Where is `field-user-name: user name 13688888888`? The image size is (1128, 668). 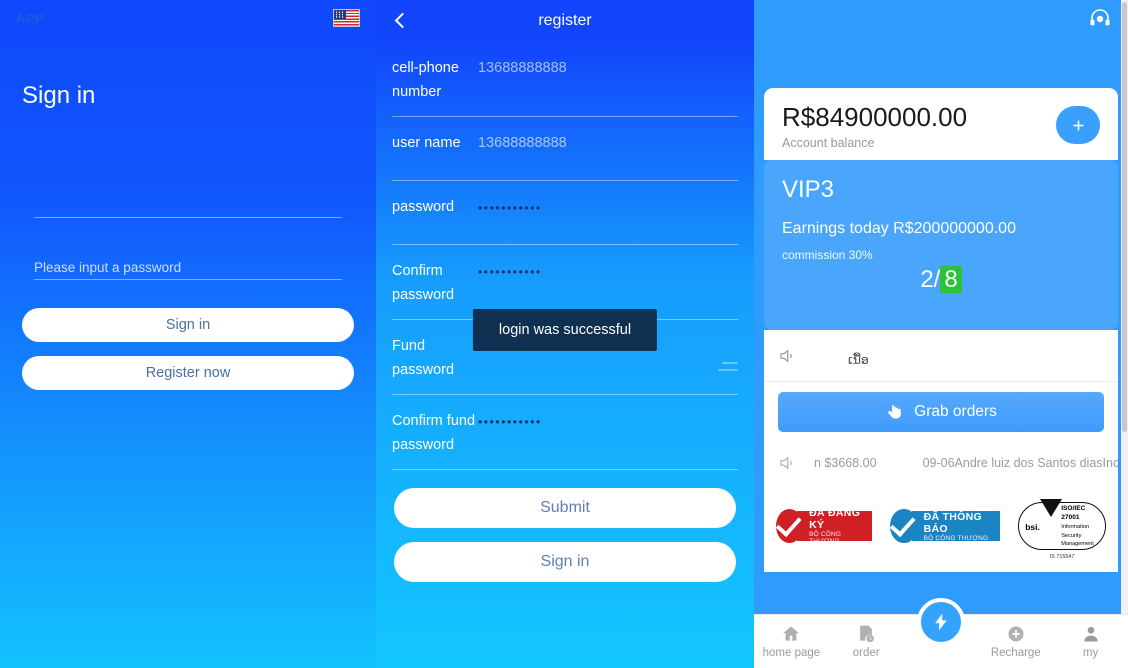 field-user-name: user name 13688888888 is located at coordinates (565, 149).